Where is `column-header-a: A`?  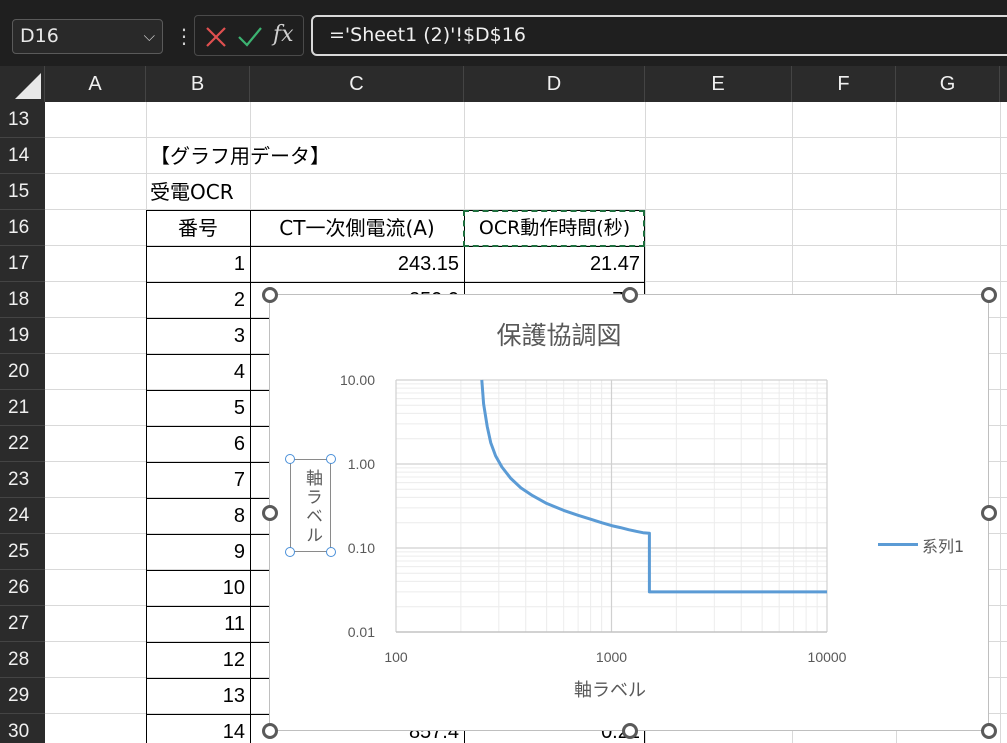
column-header-a: A is located at coordinates (95, 84).